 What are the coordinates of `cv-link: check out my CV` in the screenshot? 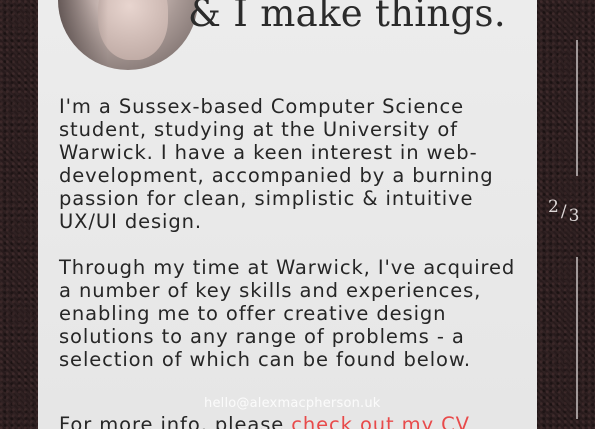 It's located at (380, 421).